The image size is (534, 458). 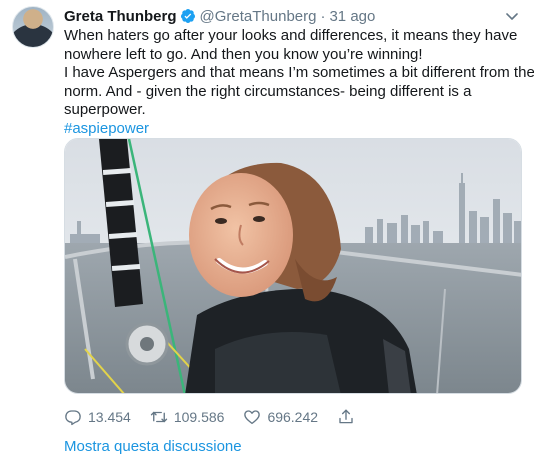 What do you see at coordinates (352, 16) in the screenshot?
I see `timestamp: 31 ago` at bounding box center [352, 16].